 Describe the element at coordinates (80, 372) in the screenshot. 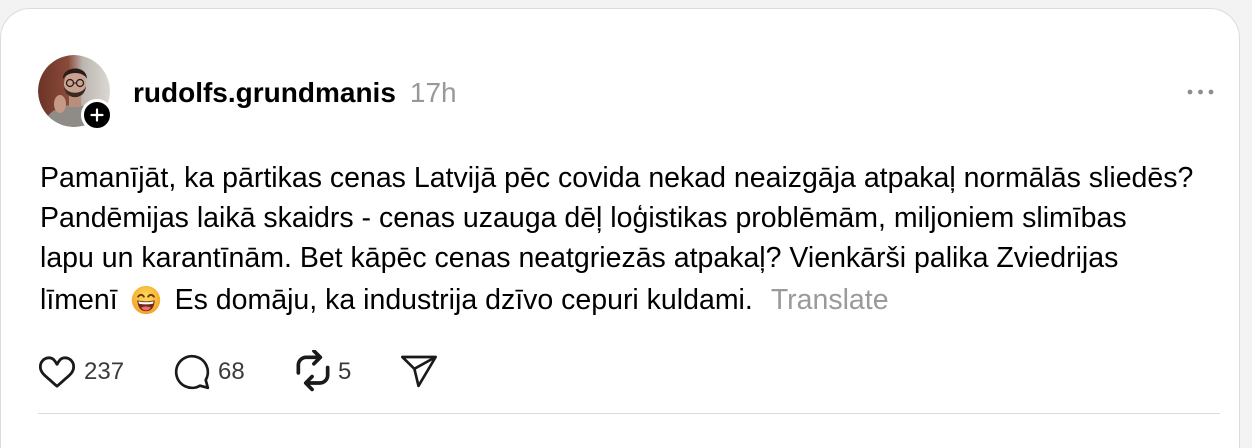

I see `like-button: 237` at that location.